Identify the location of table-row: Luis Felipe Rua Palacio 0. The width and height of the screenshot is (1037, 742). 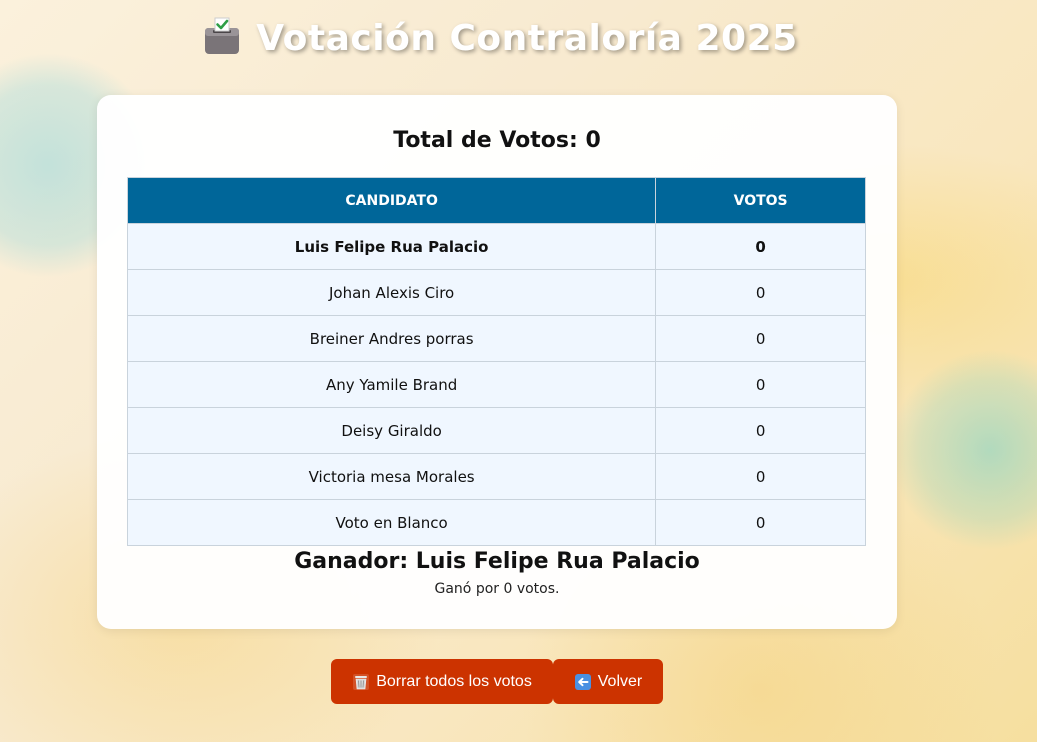
(496, 246).